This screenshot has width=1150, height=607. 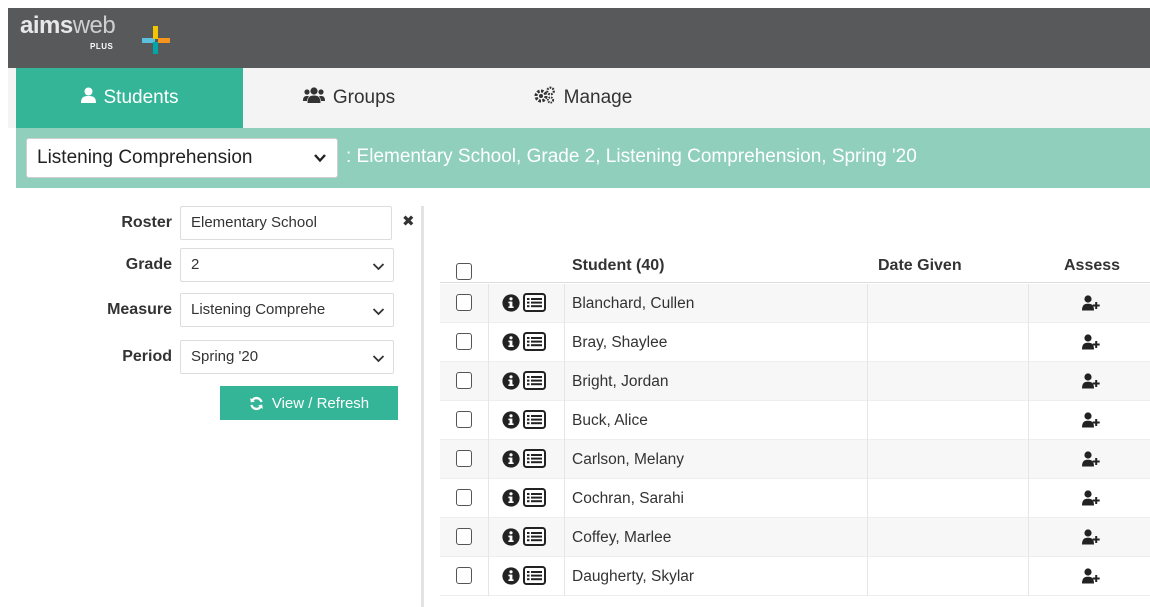 I want to click on top-bar: aimsweb PLUS, so click(x=579, y=38).